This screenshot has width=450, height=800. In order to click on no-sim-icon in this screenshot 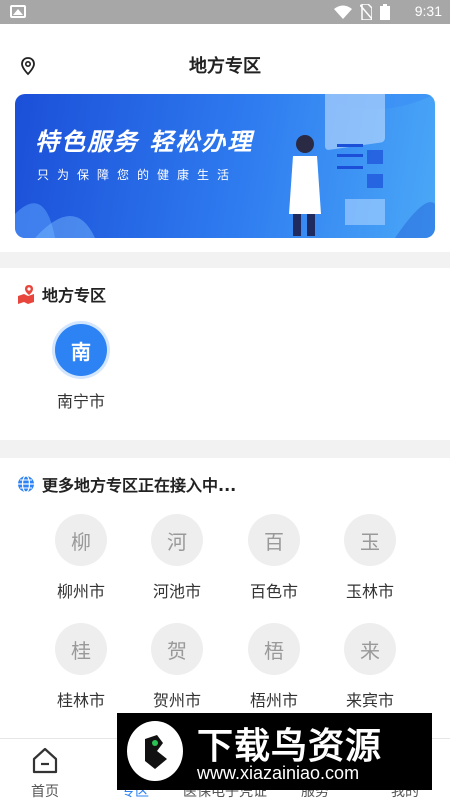, I will do `click(366, 12)`.